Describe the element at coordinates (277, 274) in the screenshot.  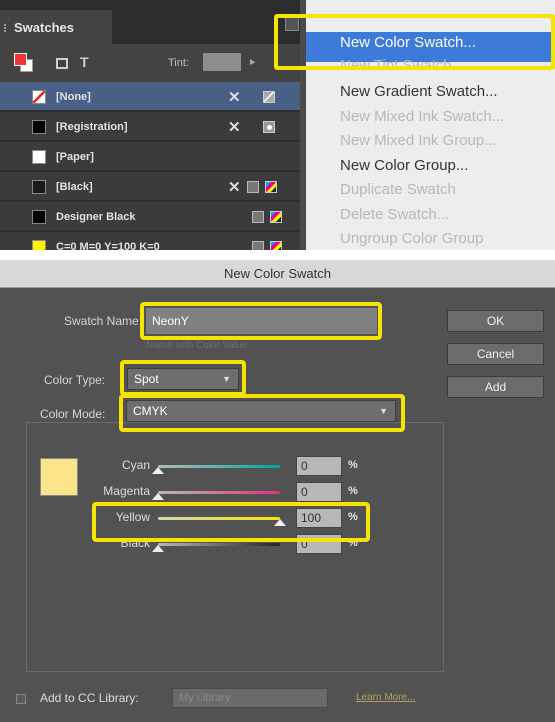
I see `dialog-title: New Color Swatch` at that location.